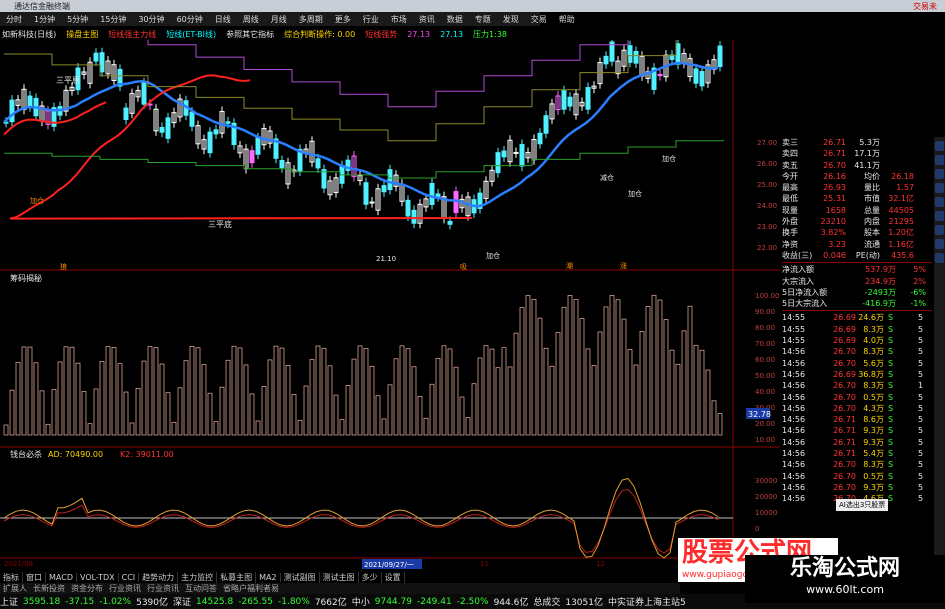 The width and height of the screenshot is (945, 609). I want to click on indicator-main: 操盘主图, so click(82, 34).